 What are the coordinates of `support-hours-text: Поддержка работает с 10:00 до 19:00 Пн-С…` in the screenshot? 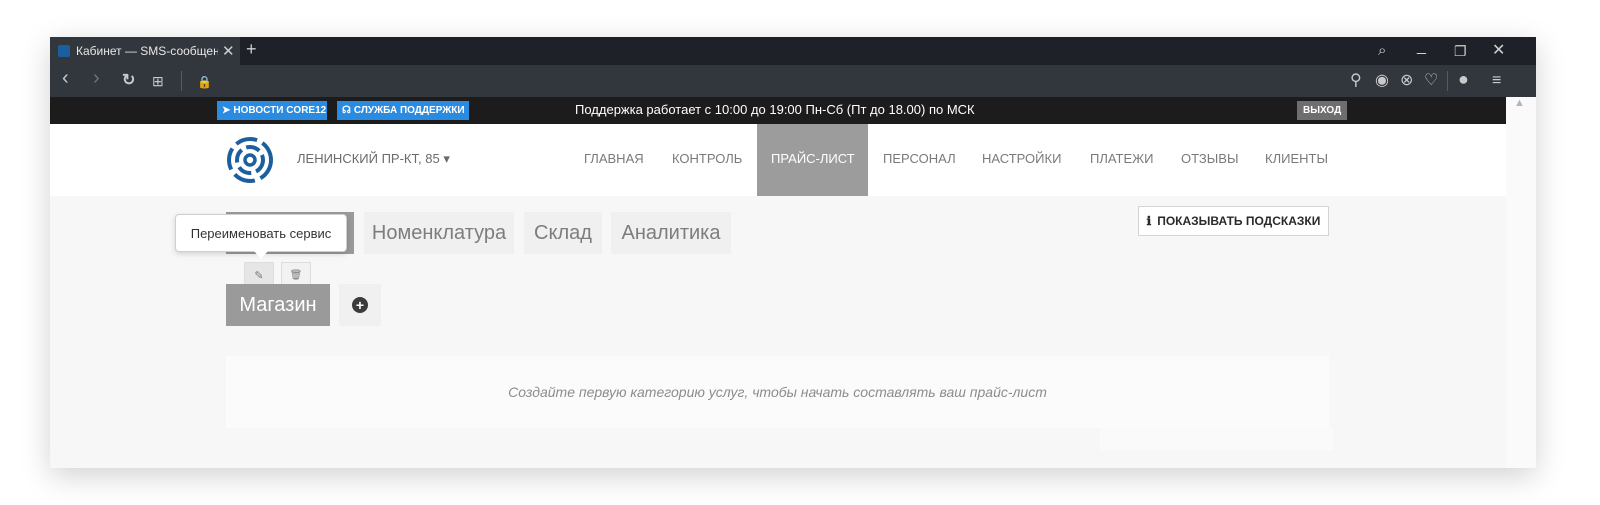 It's located at (775, 109).